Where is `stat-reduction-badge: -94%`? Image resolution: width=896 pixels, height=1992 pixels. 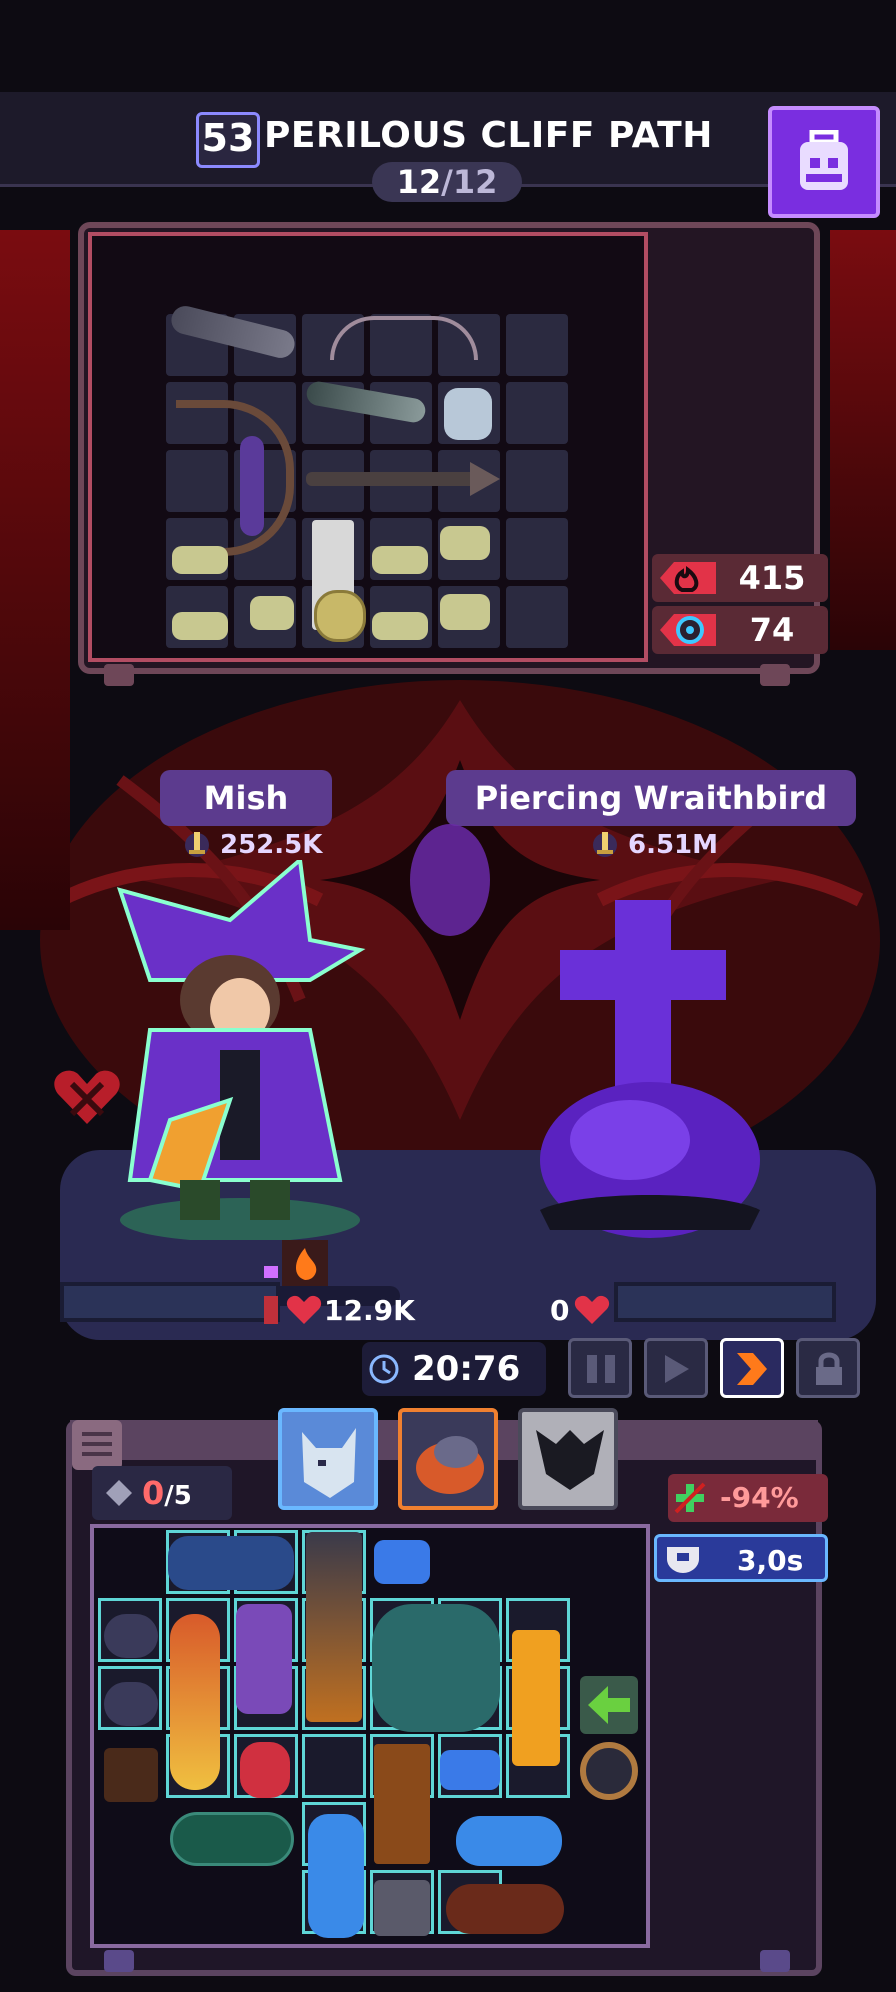
stat-reduction-badge: -94% is located at coordinates (748, 1498).